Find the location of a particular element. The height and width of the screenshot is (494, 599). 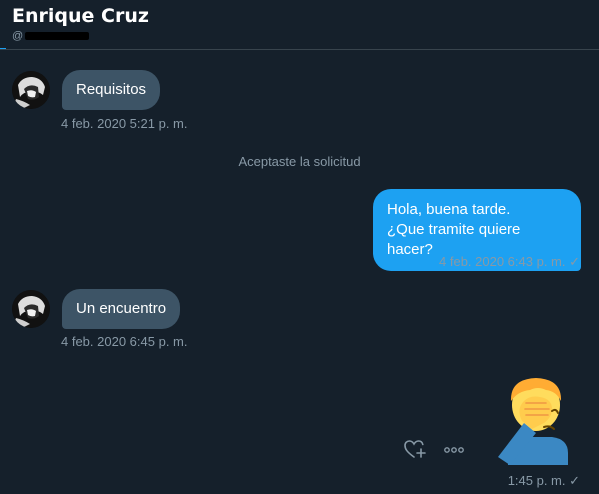

system-message: Aceptaste la solicitud is located at coordinates (299, 161).